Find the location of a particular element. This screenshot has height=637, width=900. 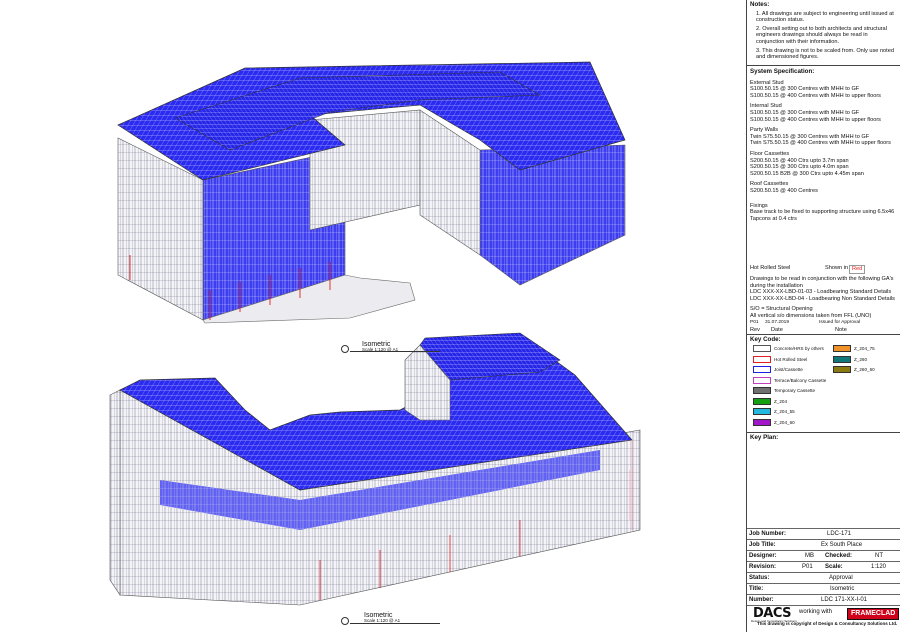

shown-in-label: Shown in is located at coordinates (837, 268).